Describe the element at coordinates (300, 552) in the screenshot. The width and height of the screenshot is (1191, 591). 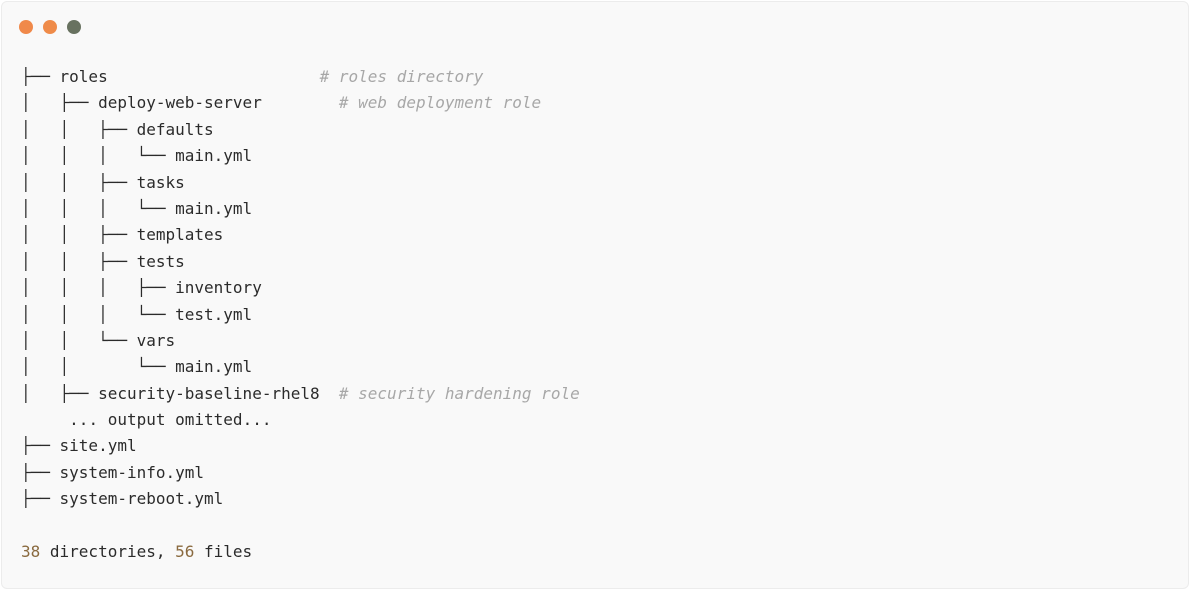
I see `summary-line: 38 directories, 56 files` at that location.